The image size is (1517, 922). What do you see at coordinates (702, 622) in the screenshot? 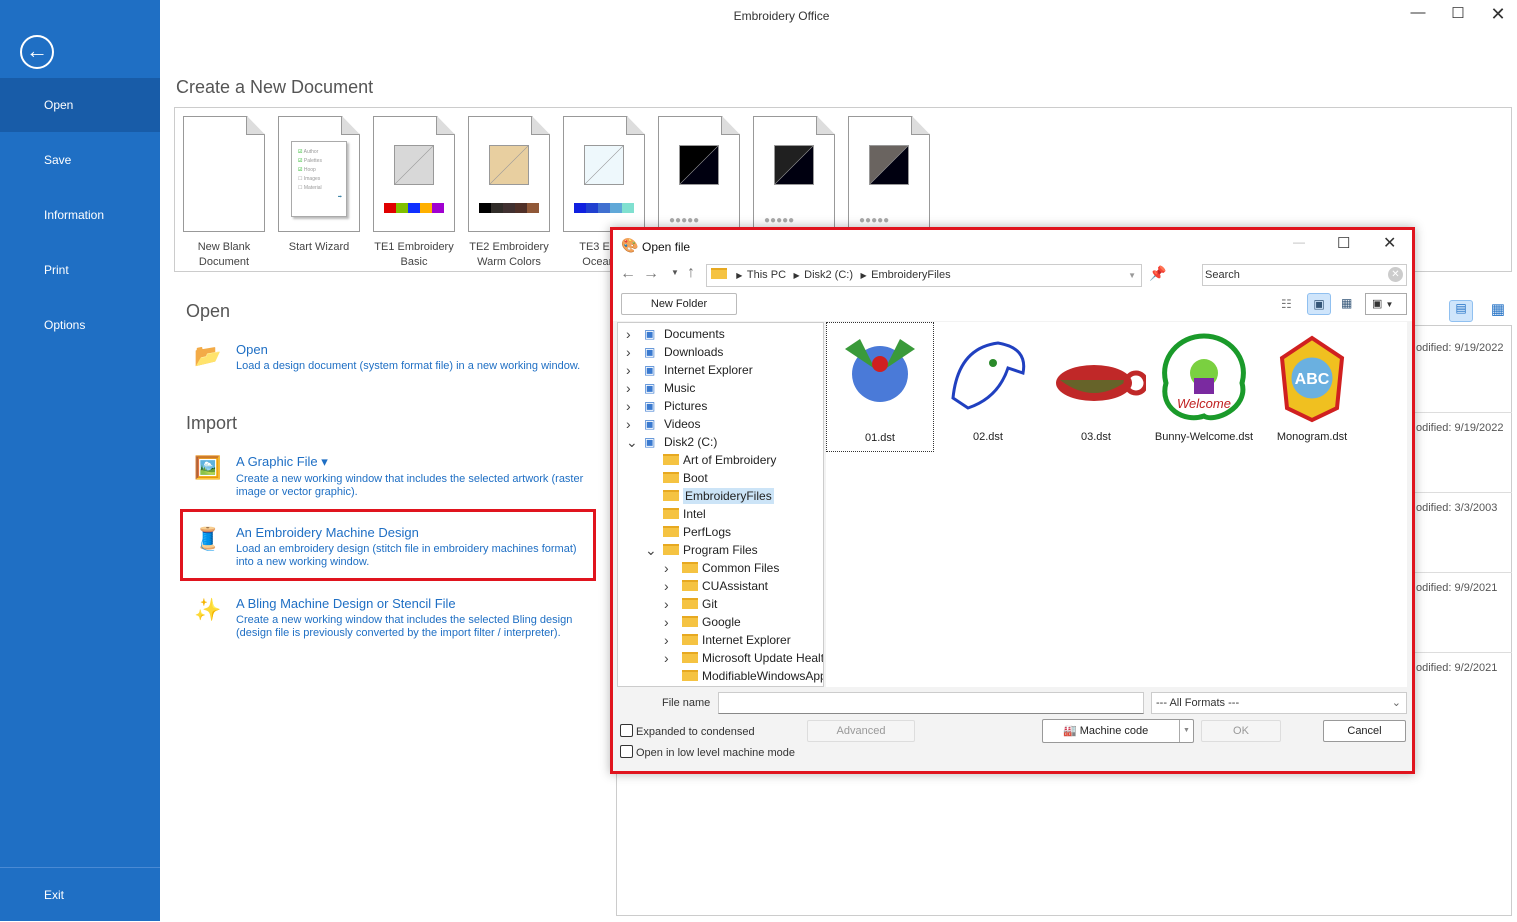
I see `tree-item: › Google` at bounding box center [702, 622].